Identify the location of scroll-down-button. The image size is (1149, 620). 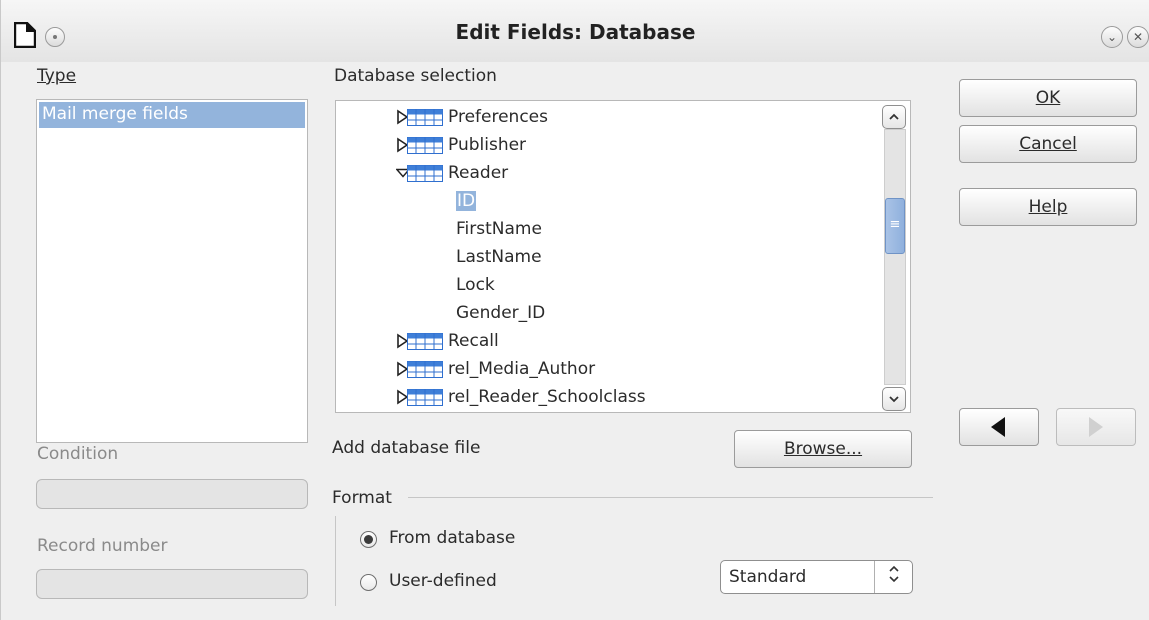
(894, 399).